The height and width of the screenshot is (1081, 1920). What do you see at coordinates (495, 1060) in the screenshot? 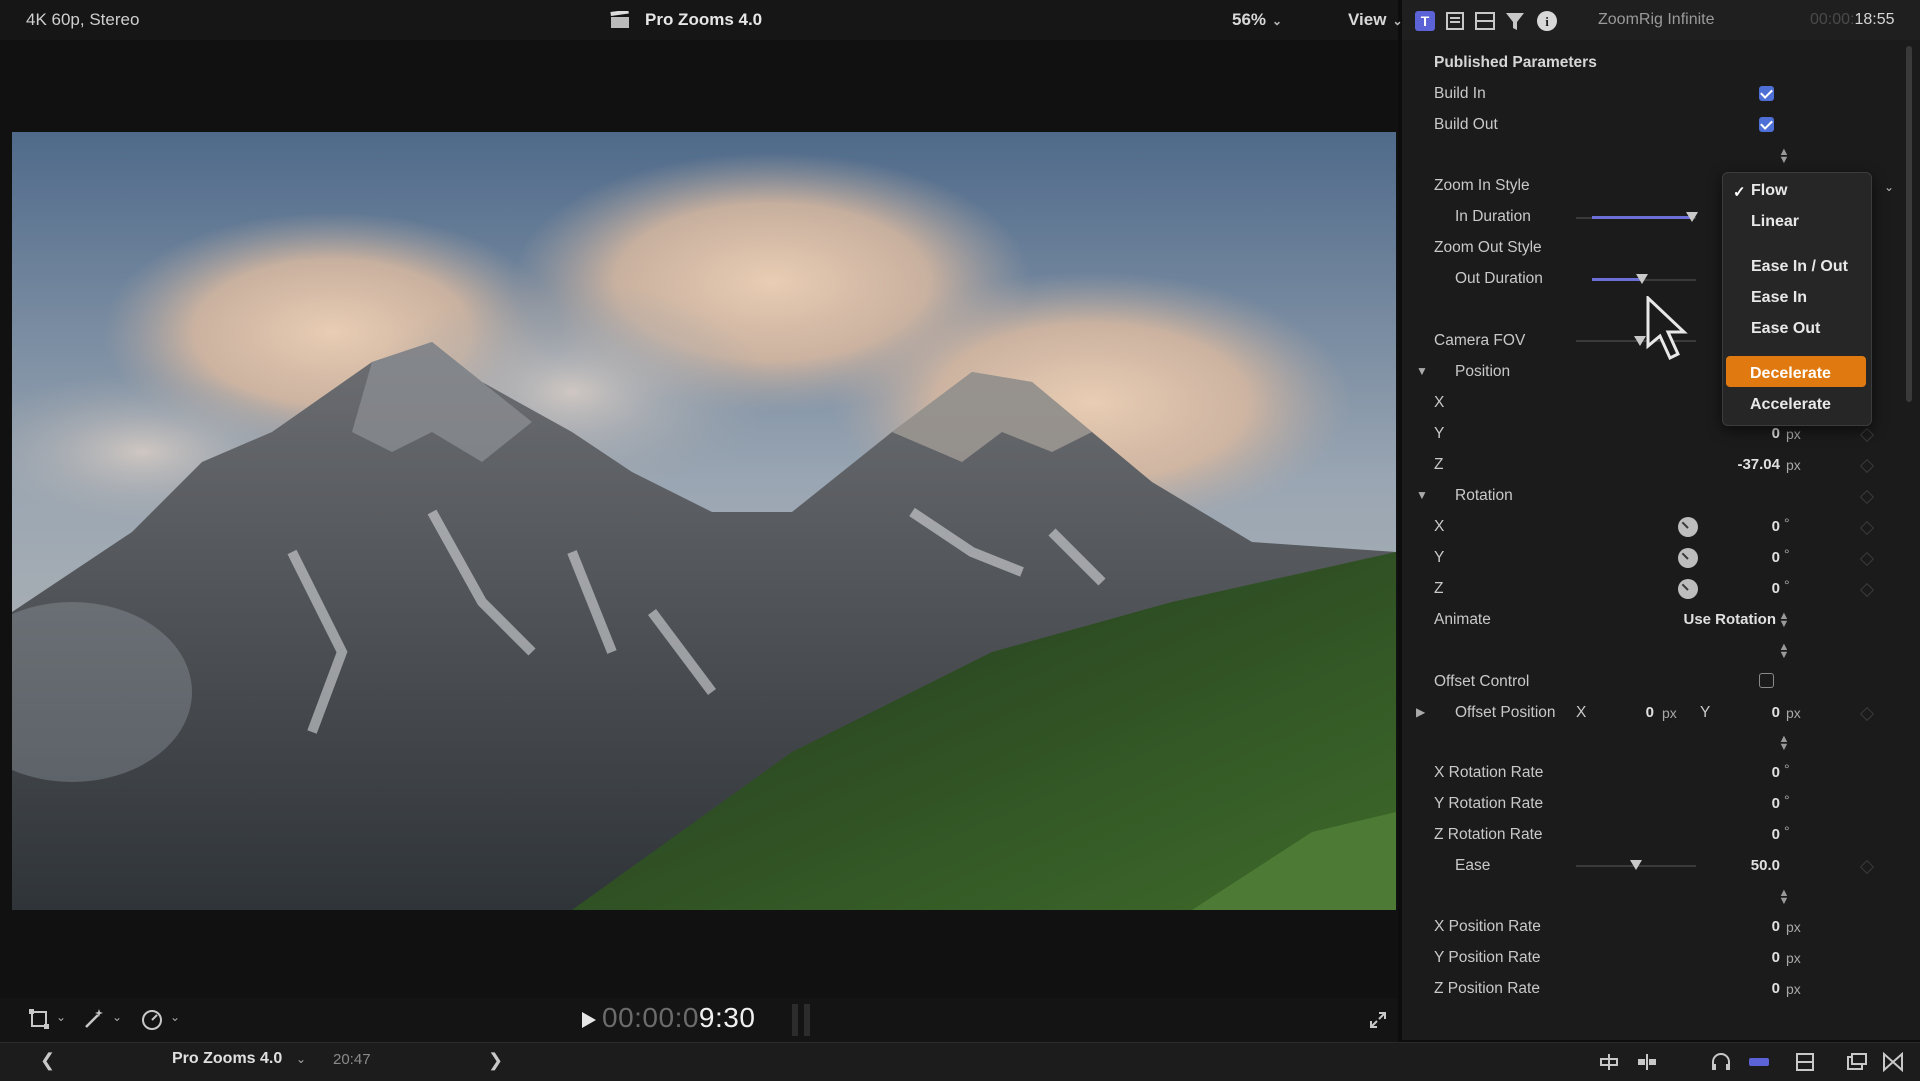
I see `forward-arrow-icon: ❯` at bounding box center [495, 1060].